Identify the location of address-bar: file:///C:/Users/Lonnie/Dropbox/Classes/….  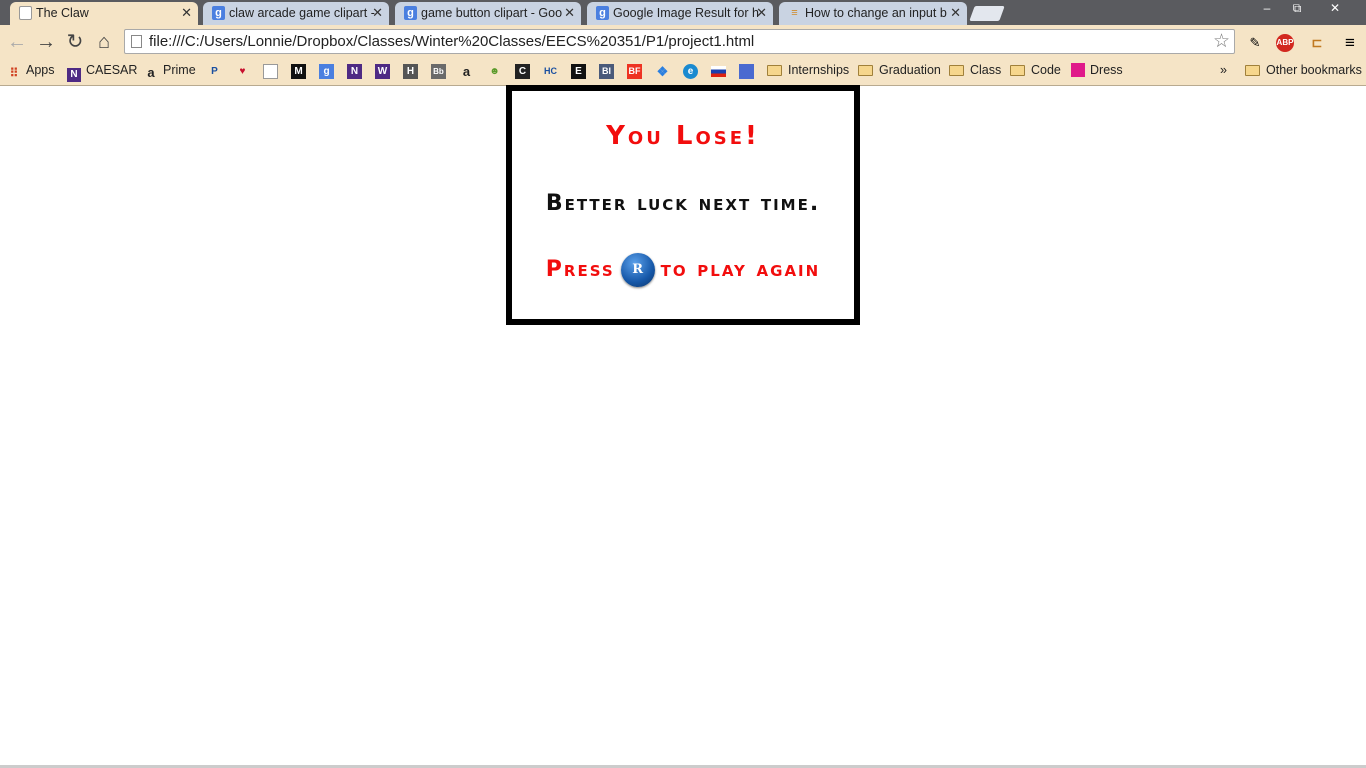
(679, 41).